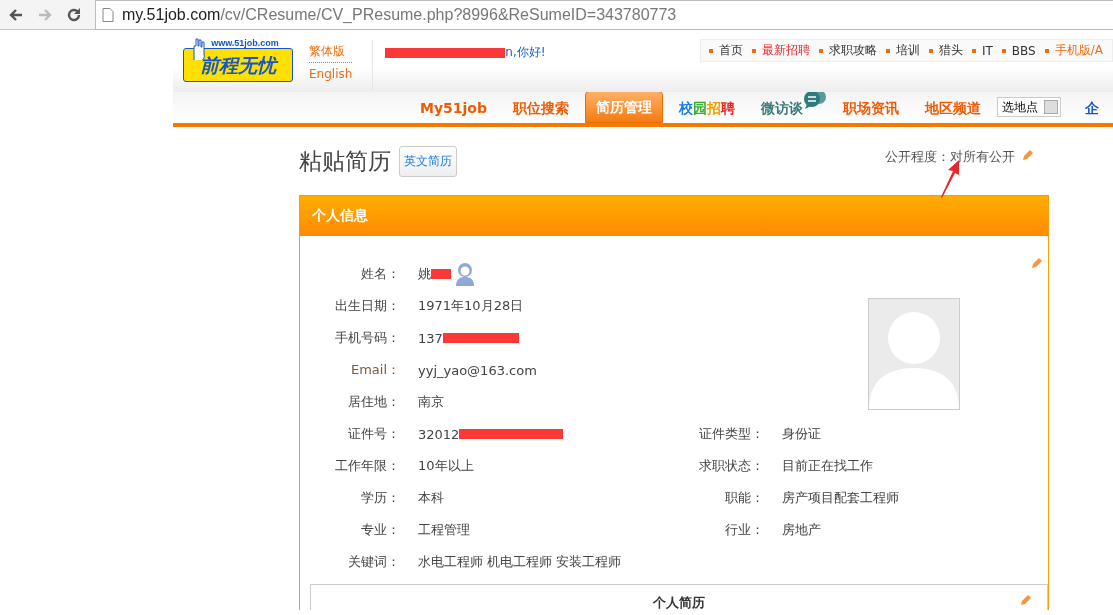 This screenshot has width=1113, height=615. I want to click on field-label: 居住地：, so click(373, 402).